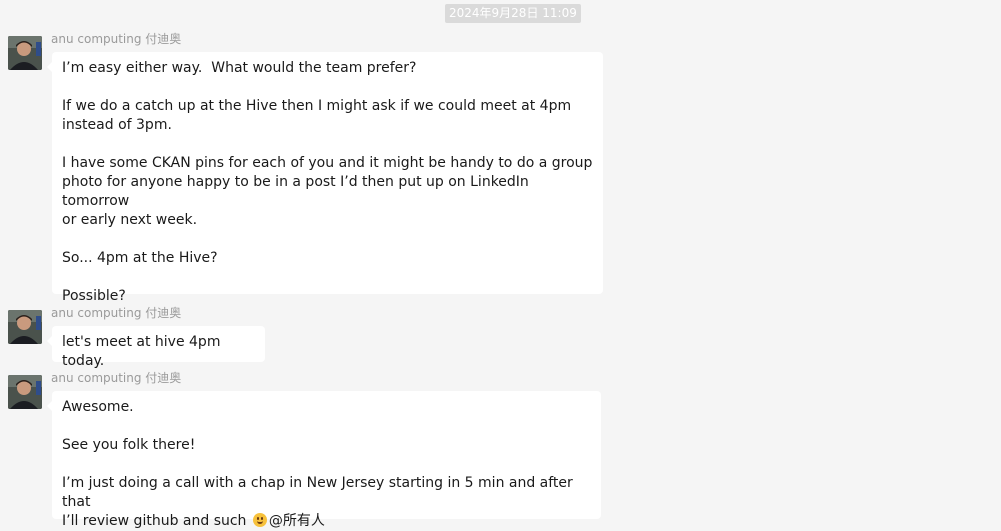 This screenshot has height=531, width=1001. I want to click on message-text: let's meet at hive 4pm today., so click(143, 351).